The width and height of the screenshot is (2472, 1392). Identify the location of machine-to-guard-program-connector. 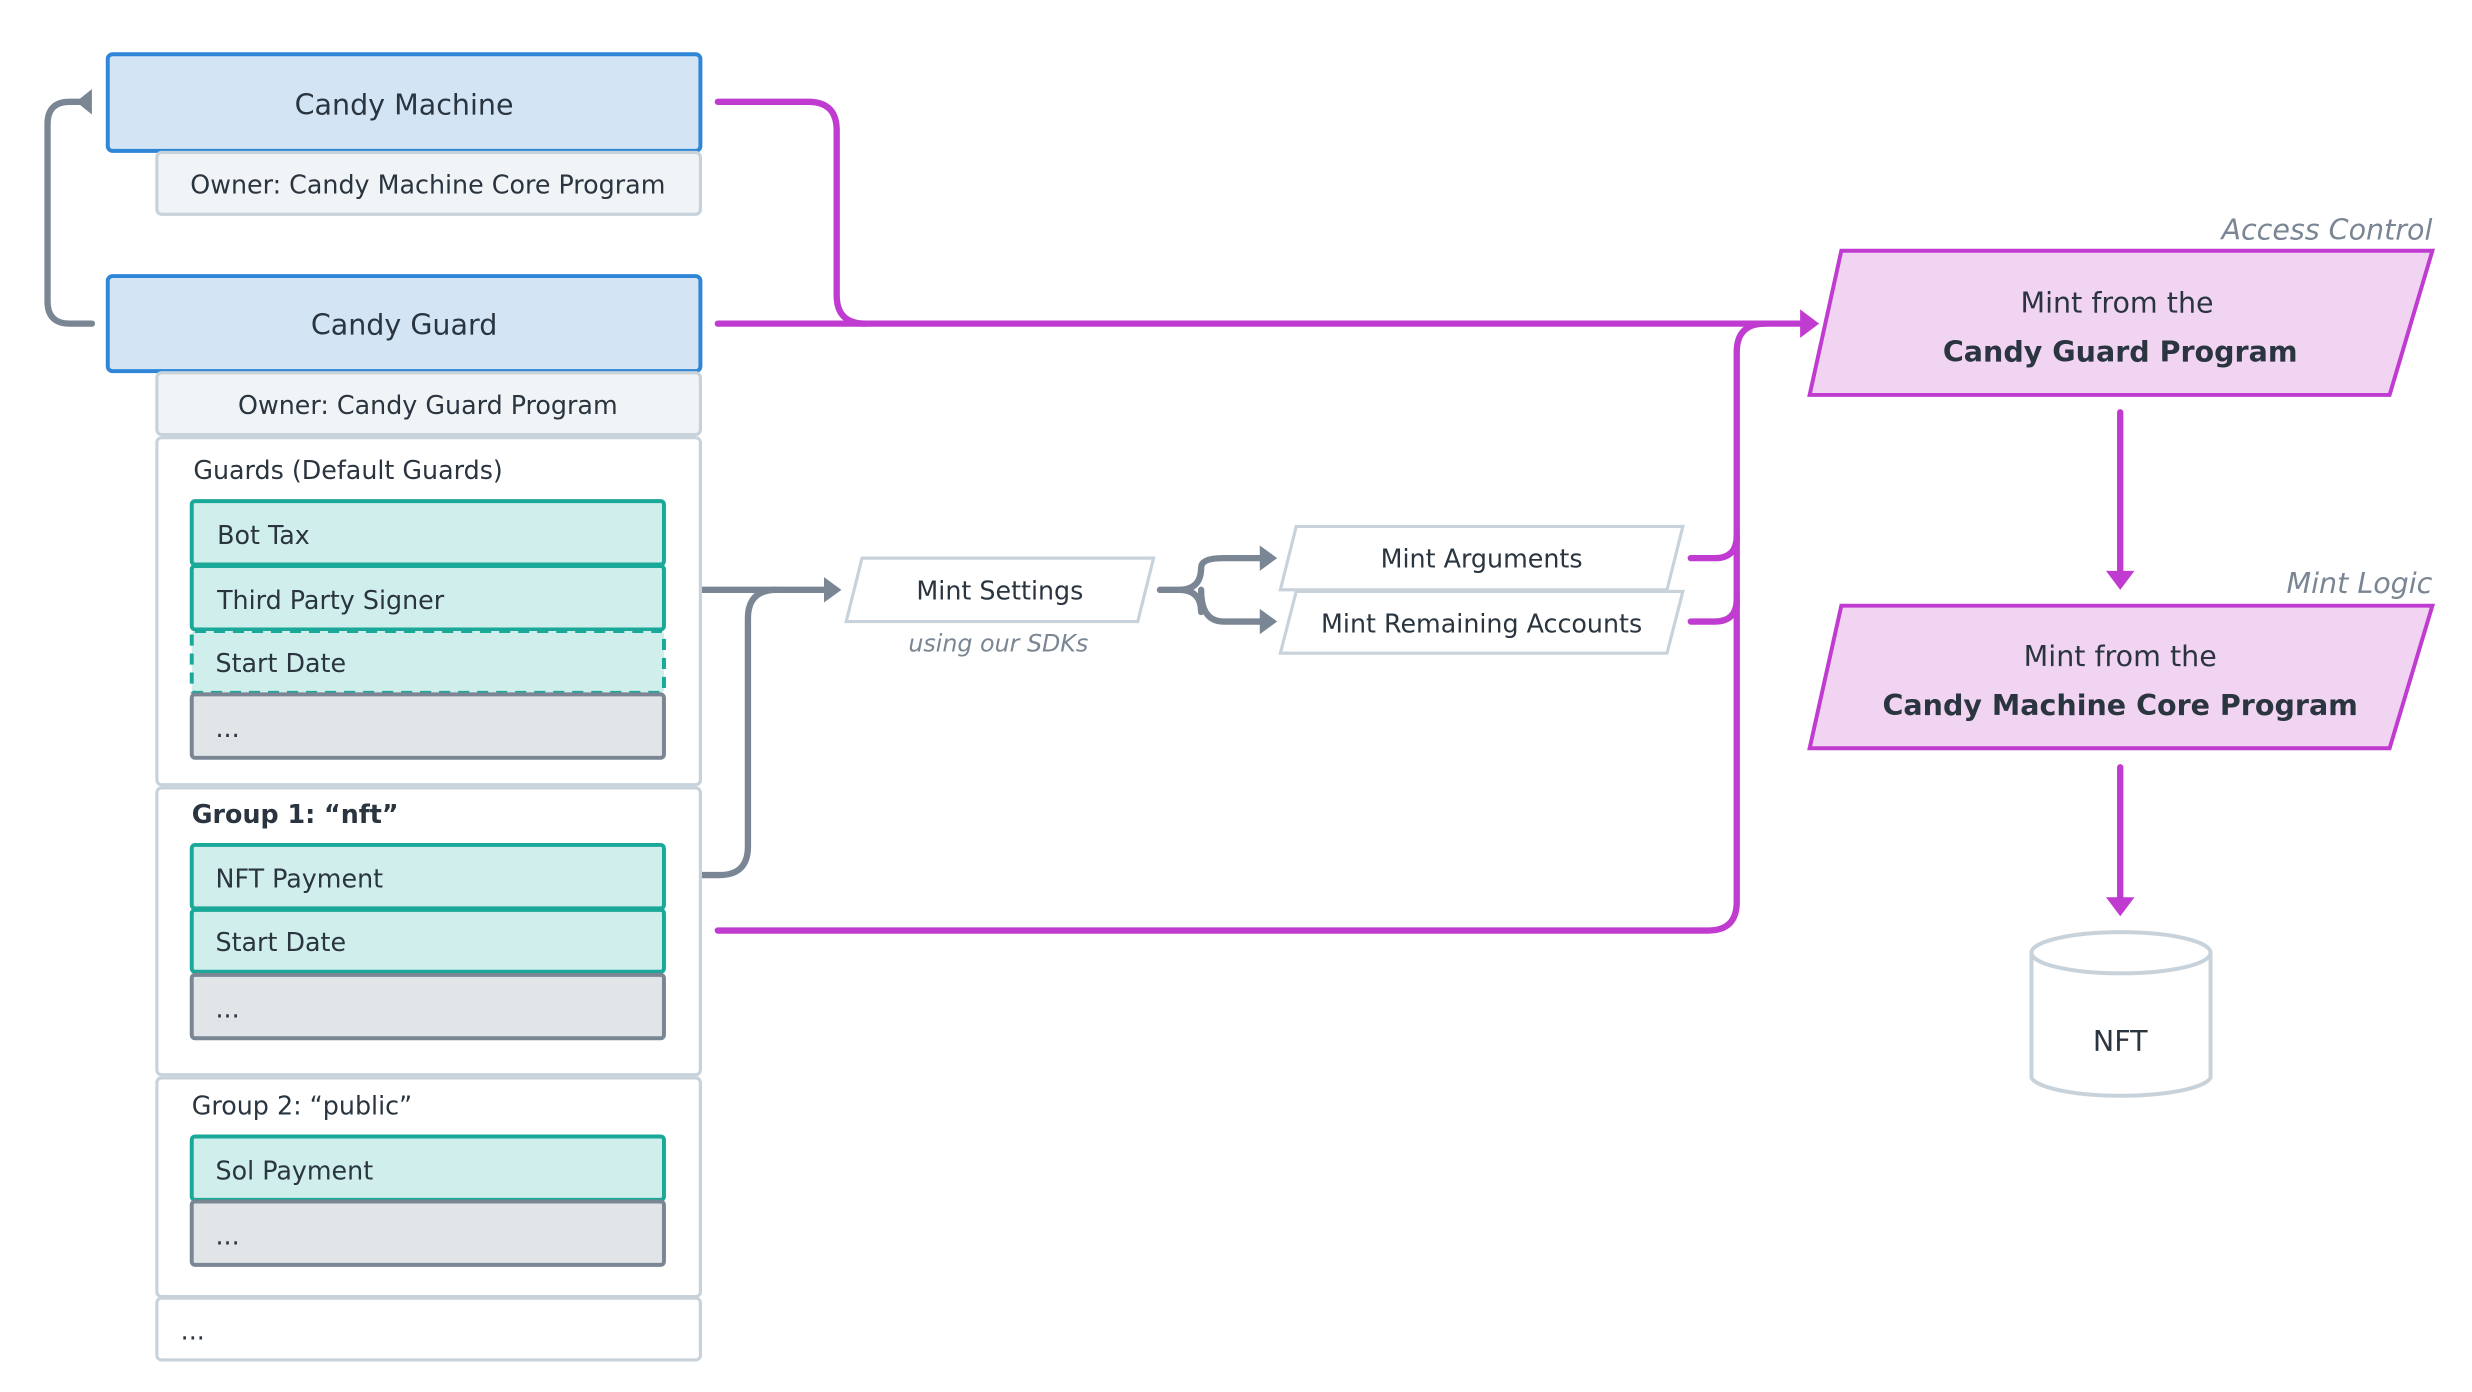
(791, 212).